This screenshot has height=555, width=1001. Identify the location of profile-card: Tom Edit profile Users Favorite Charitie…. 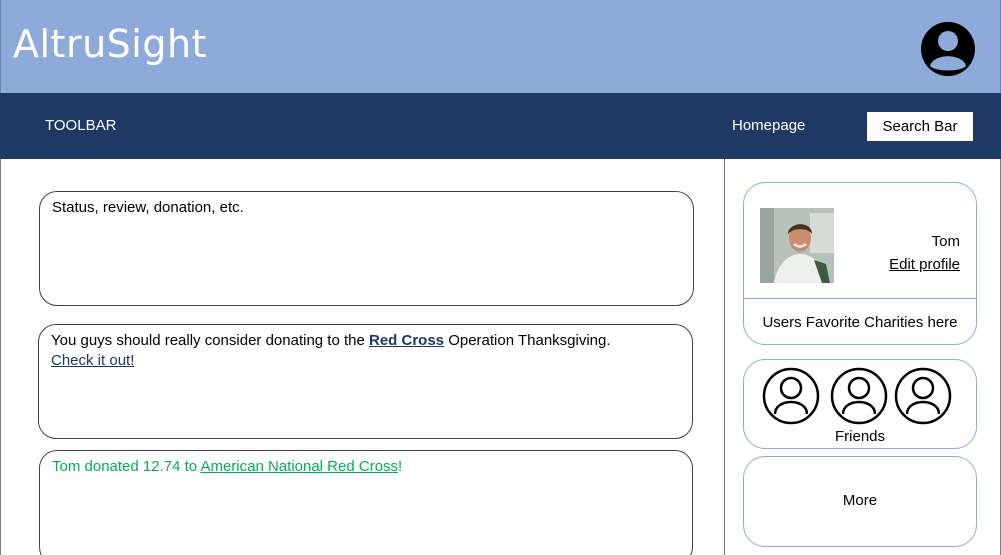
(860, 263).